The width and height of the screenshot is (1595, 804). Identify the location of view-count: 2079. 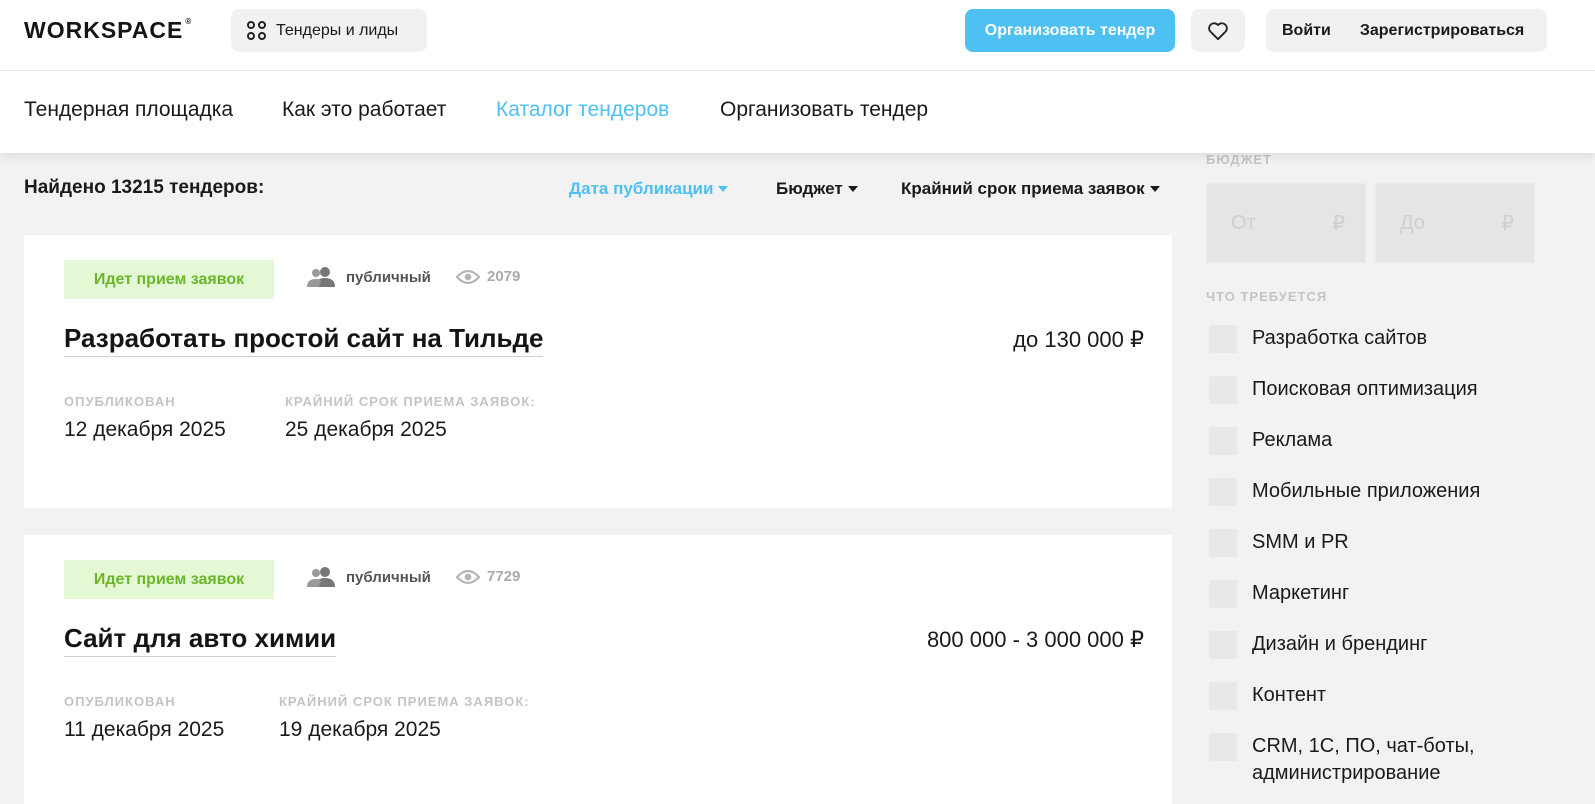
(488, 276).